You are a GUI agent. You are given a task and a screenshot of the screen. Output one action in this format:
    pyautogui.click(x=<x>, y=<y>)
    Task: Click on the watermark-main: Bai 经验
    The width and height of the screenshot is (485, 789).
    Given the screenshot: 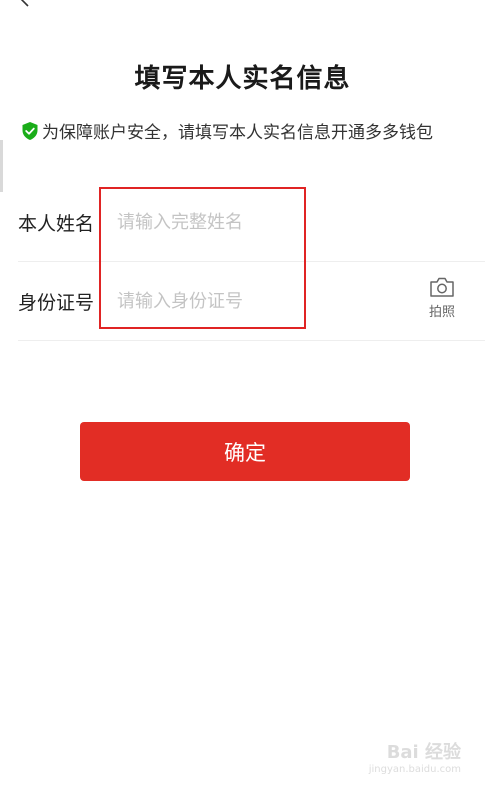 What is the action you would take?
    pyautogui.click(x=423, y=752)
    